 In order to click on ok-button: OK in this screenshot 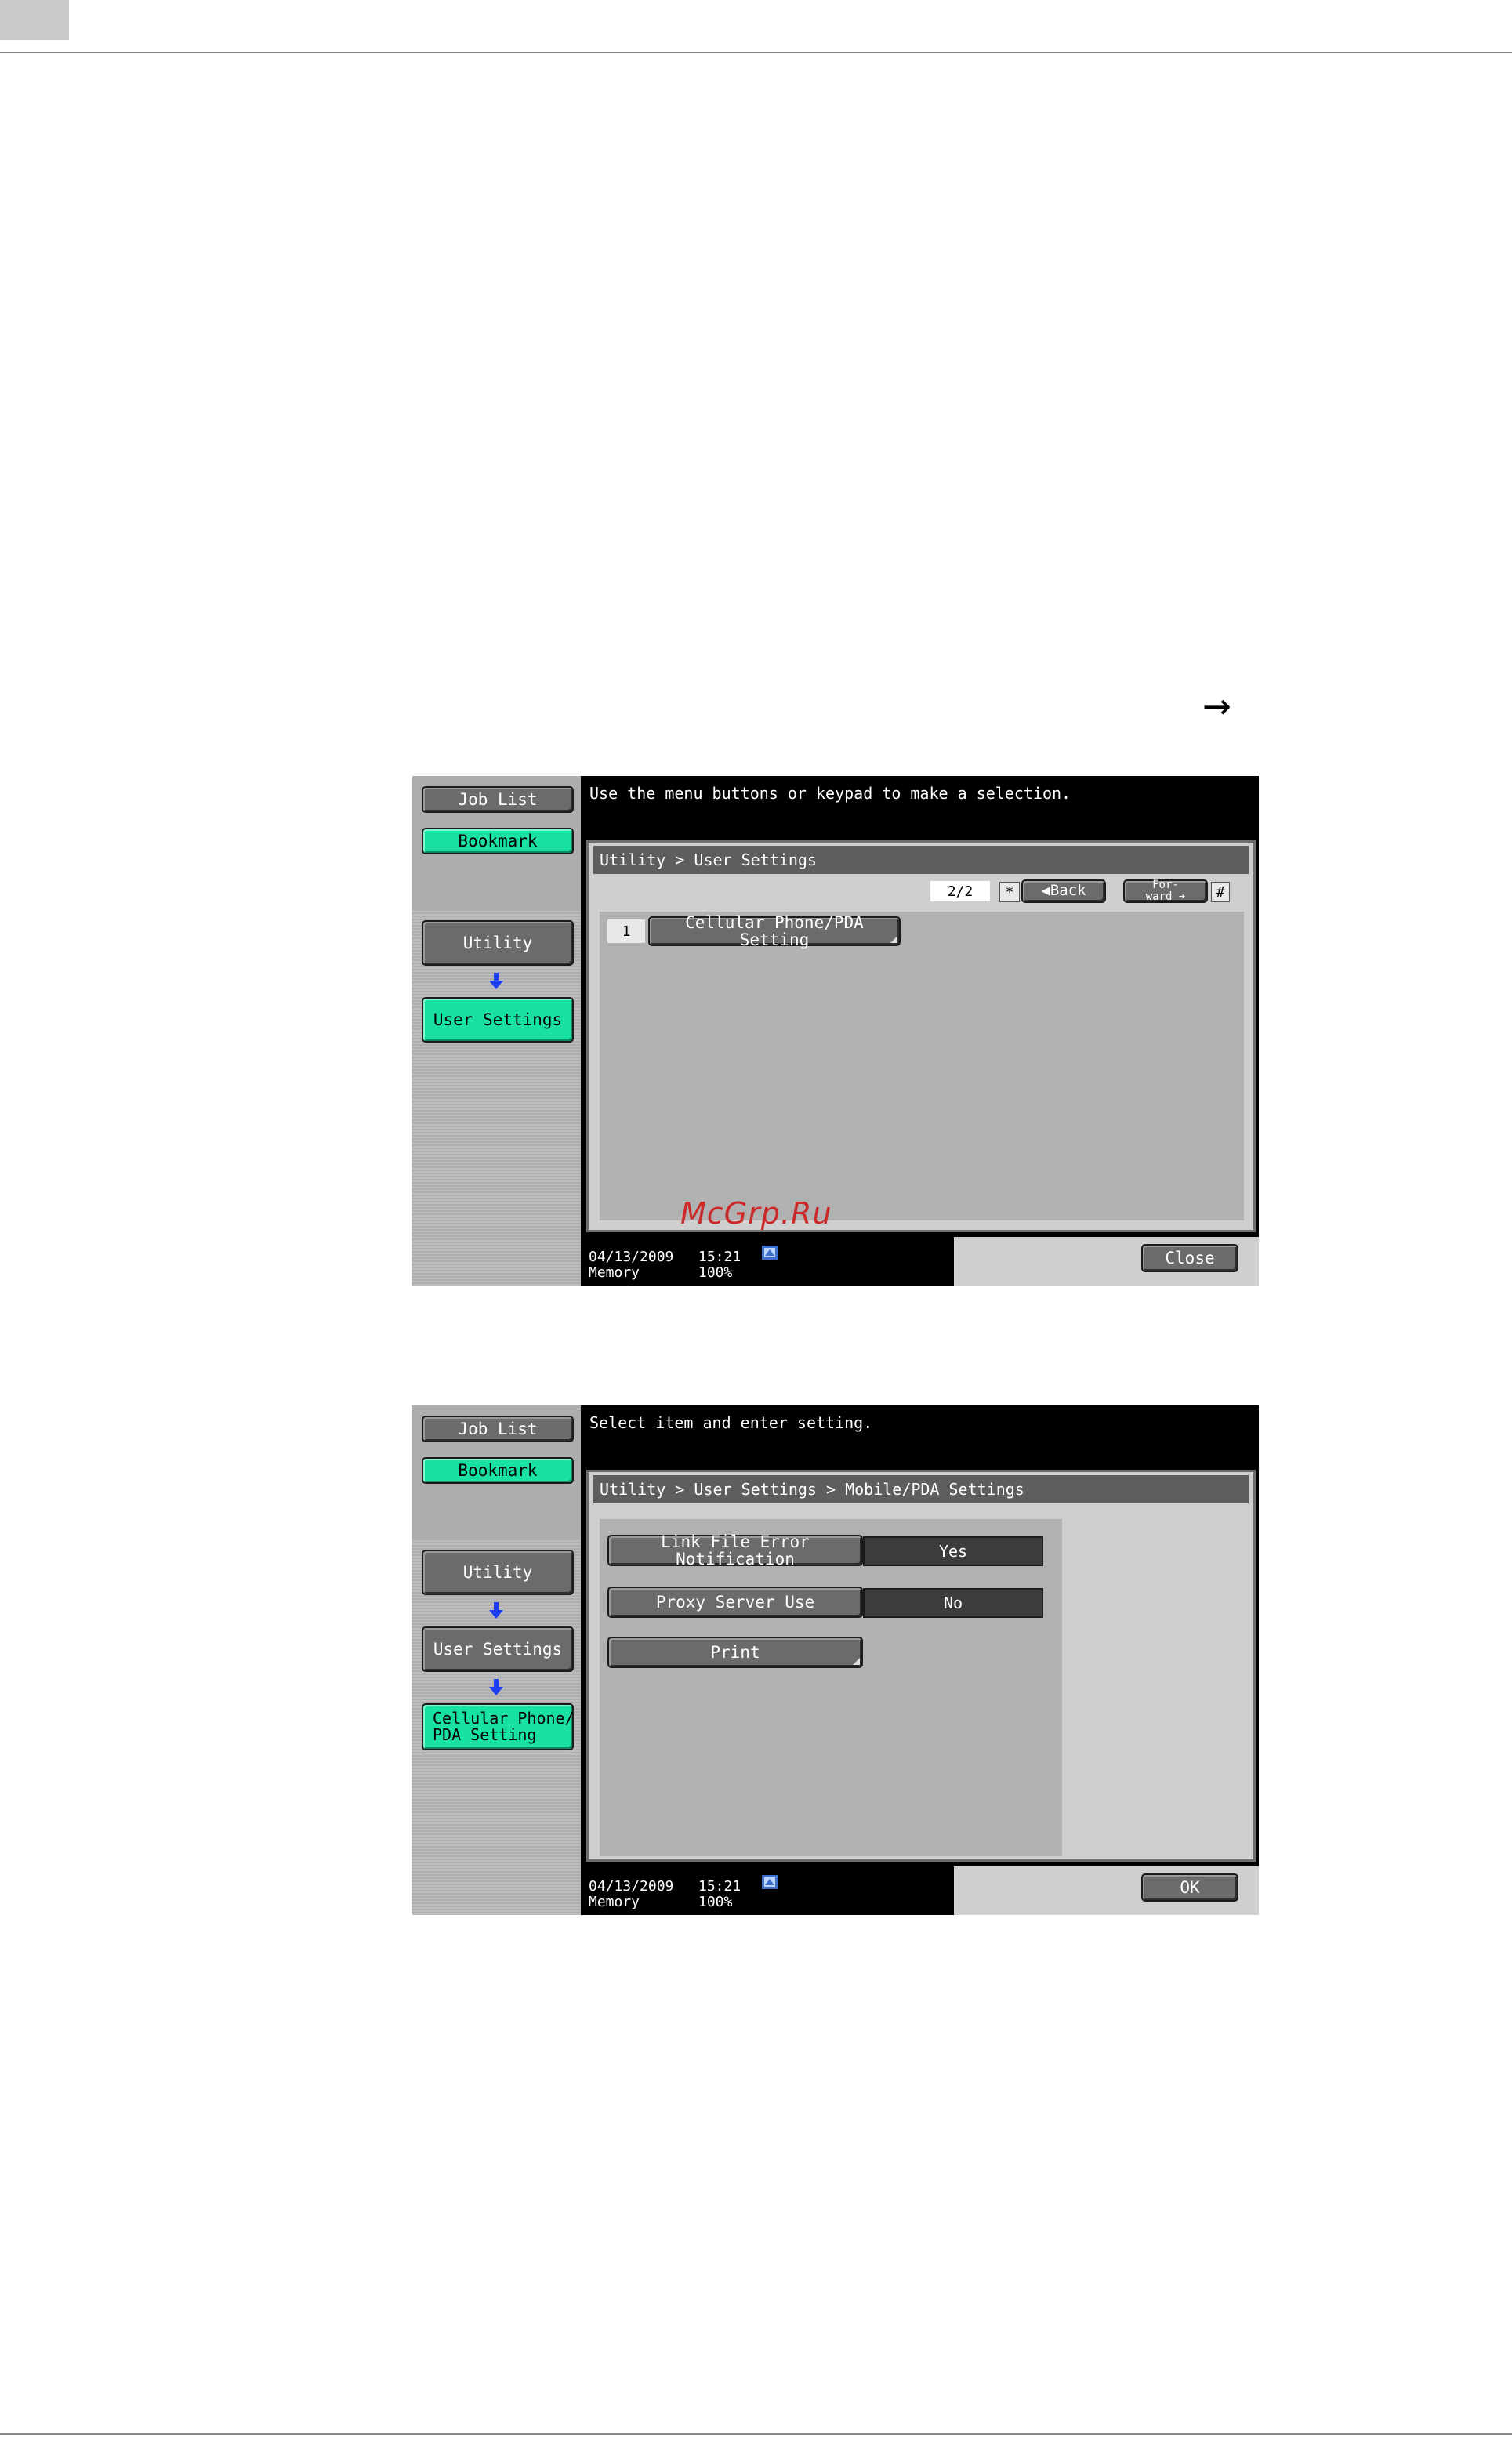, I will do `click(1189, 1887)`.